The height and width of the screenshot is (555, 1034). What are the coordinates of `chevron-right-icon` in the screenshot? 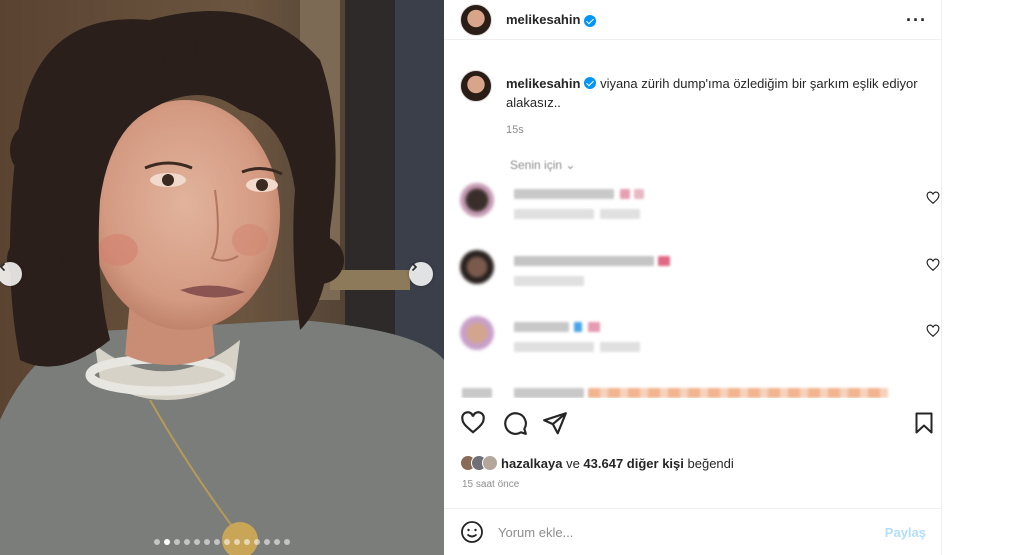 It's located at (414, 267).